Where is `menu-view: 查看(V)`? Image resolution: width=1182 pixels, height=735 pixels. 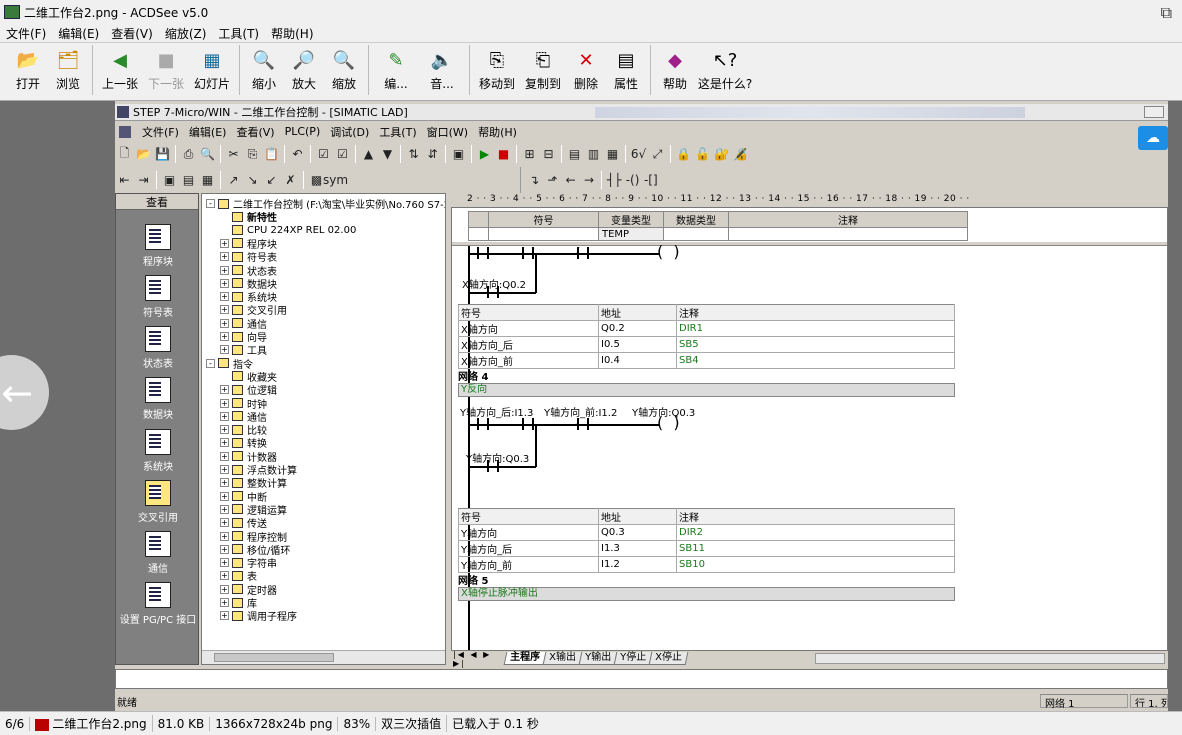 menu-view: 查看(V) is located at coordinates (132, 33).